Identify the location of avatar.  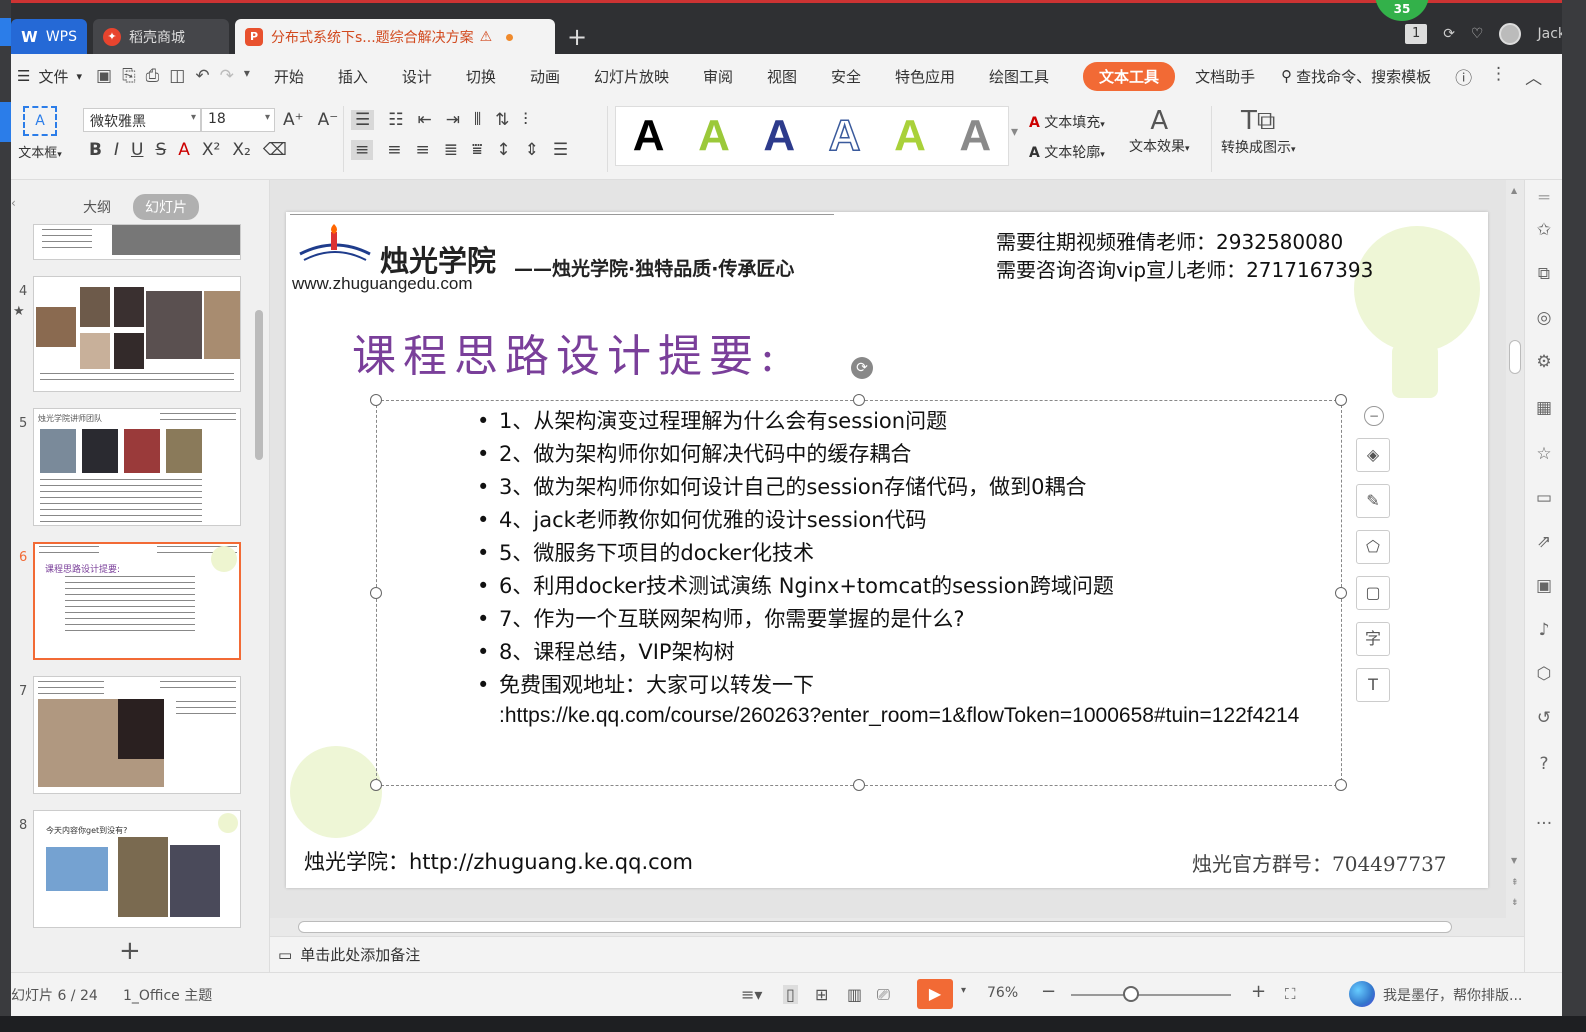
(1510, 34).